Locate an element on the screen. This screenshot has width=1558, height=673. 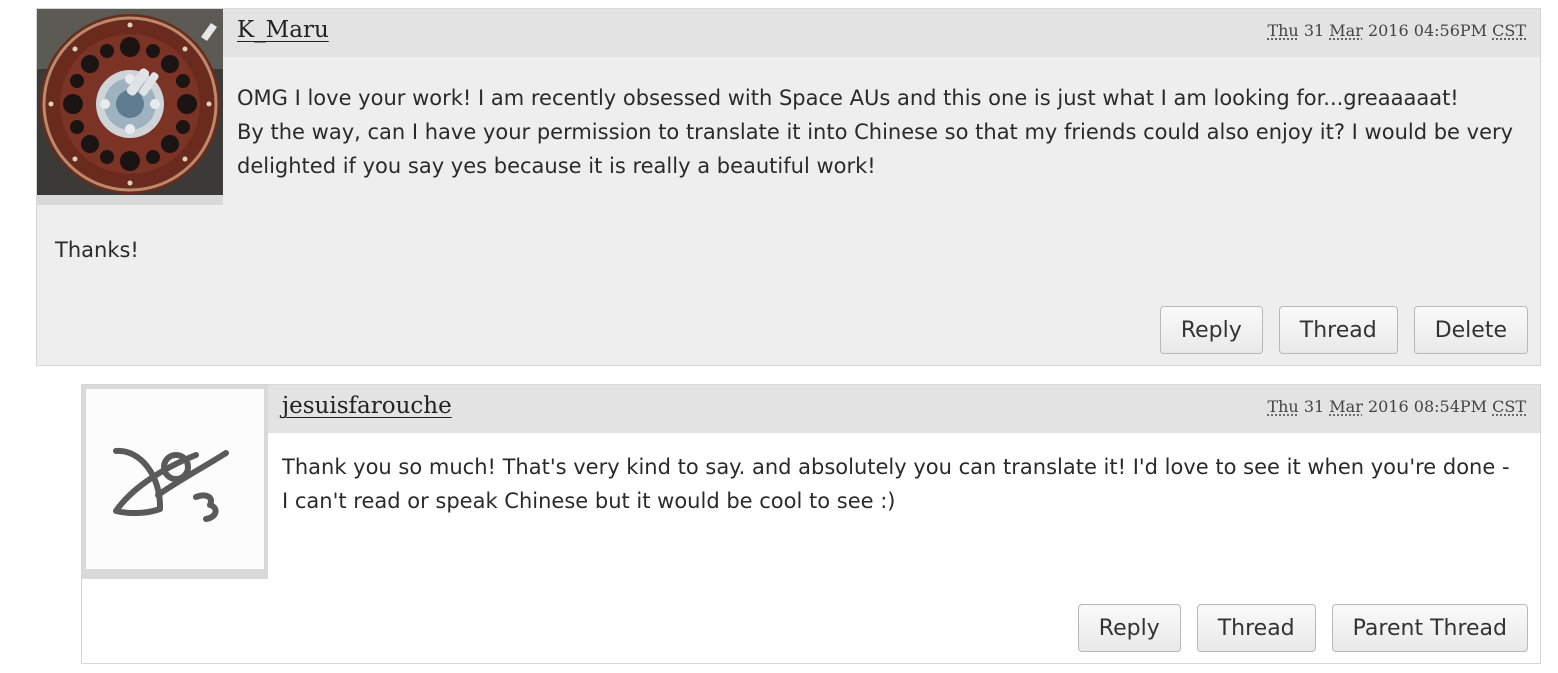
delete-button: Delete is located at coordinates (1470, 330).